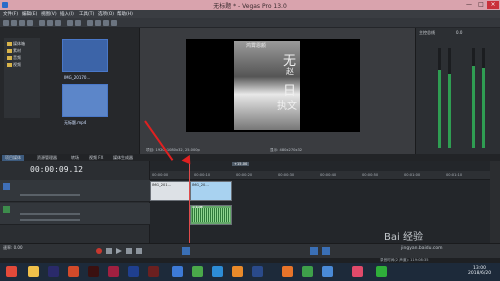  Describe the element at coordinates (14, 58) in the screenshot. I see `tree-item: 音频` at that location.